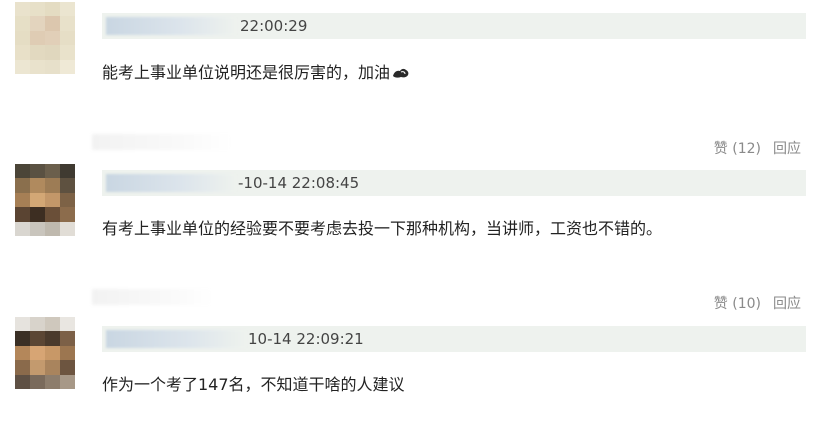  I want to click on comment-meta-bar: 22:00:29, so click(454, 26).